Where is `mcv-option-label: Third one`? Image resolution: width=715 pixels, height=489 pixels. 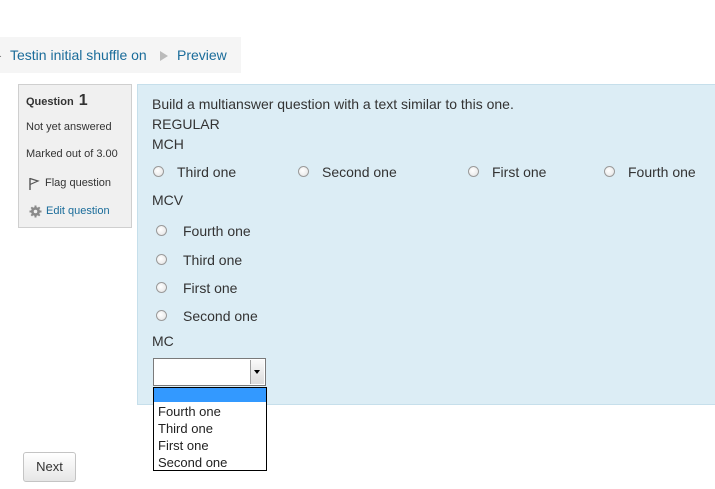 mcv-option-label: Third one is located at coordinates (213, 260).